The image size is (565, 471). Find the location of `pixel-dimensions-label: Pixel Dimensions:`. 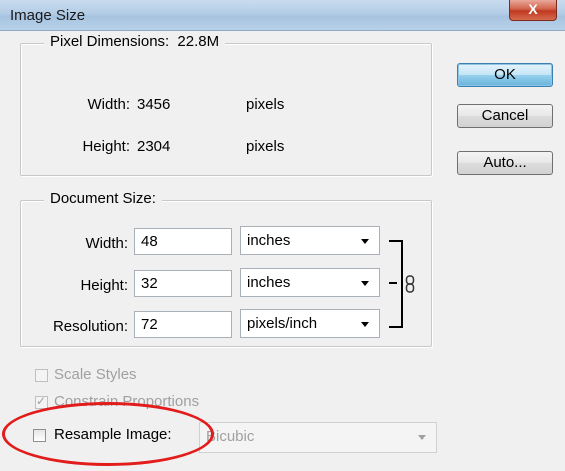

pixel-dimensions-label: Pixel Dimensions: is located at coordinates (110, 41).